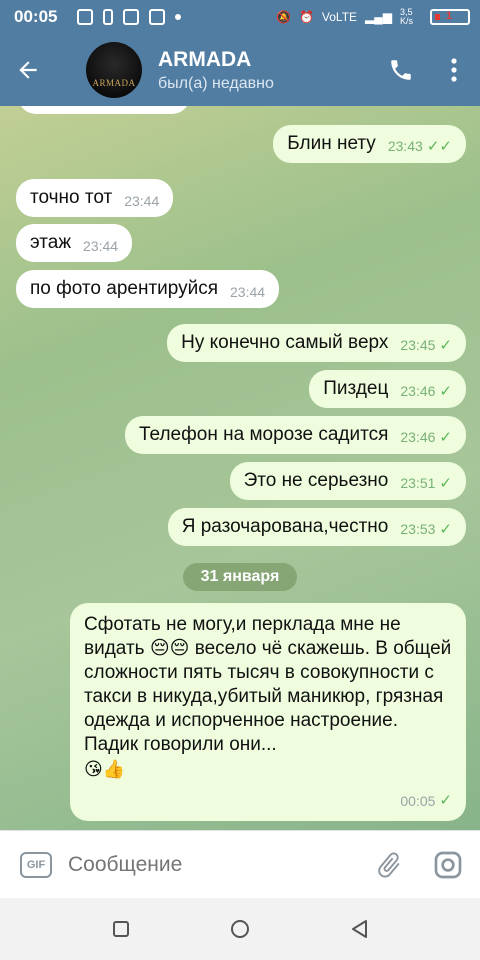 The width and height of the screenshot is (480, 960). What do you see at coordinates (157, 17) in the screenshot?
I see `app-icon` at bounding box center [157, 17].